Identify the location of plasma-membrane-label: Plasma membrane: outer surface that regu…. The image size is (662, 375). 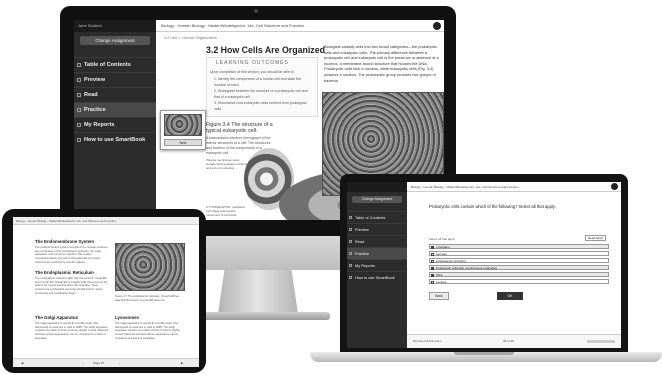
(227, 164).